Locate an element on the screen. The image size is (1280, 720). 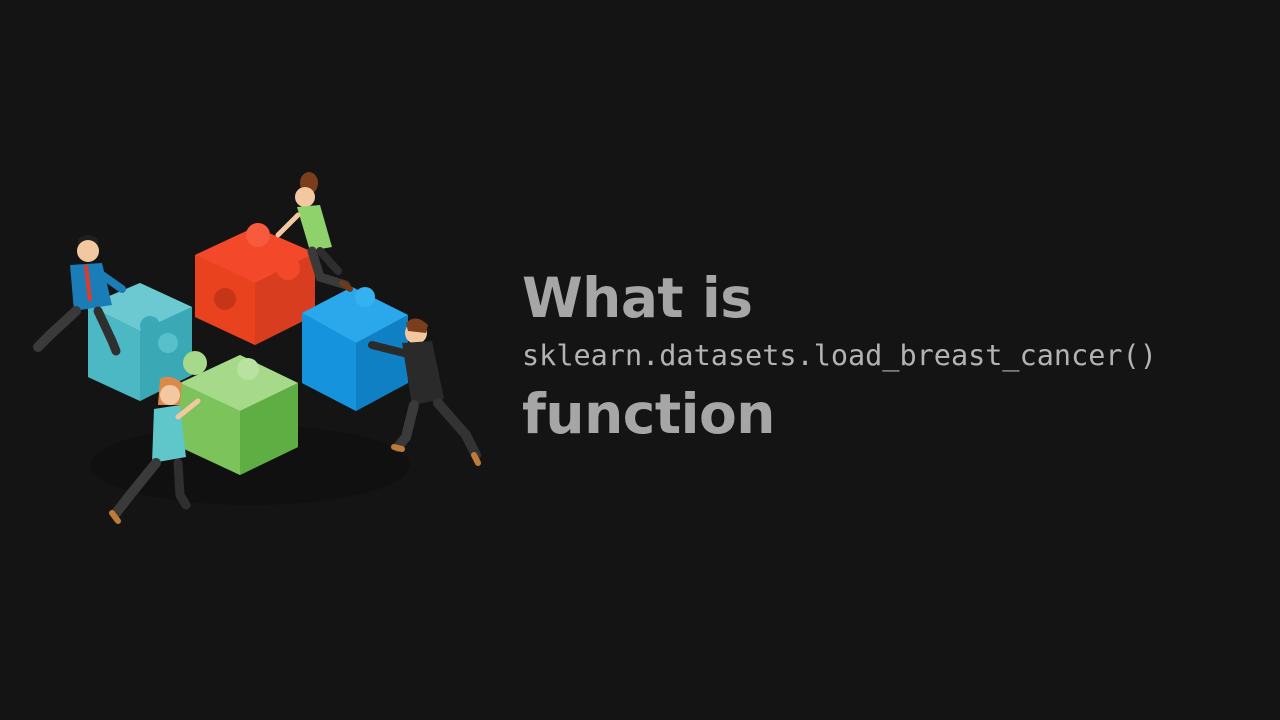
title-function-name: sklearn.datasets.load_breast_cancer() is located at coordinates (839, 355).